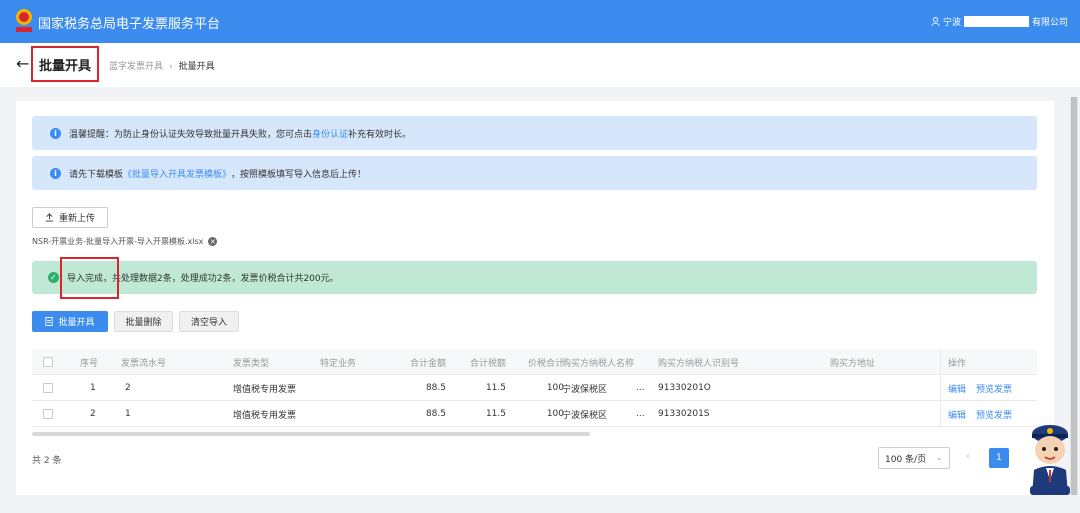 This screenshot has width=1080, height=513. What do you see at coordinates (136, 67) in the screenshot?
I see `breadcrumb-item-blue-invoice: 蓝字发票开具` at bounding box center [136, 67].